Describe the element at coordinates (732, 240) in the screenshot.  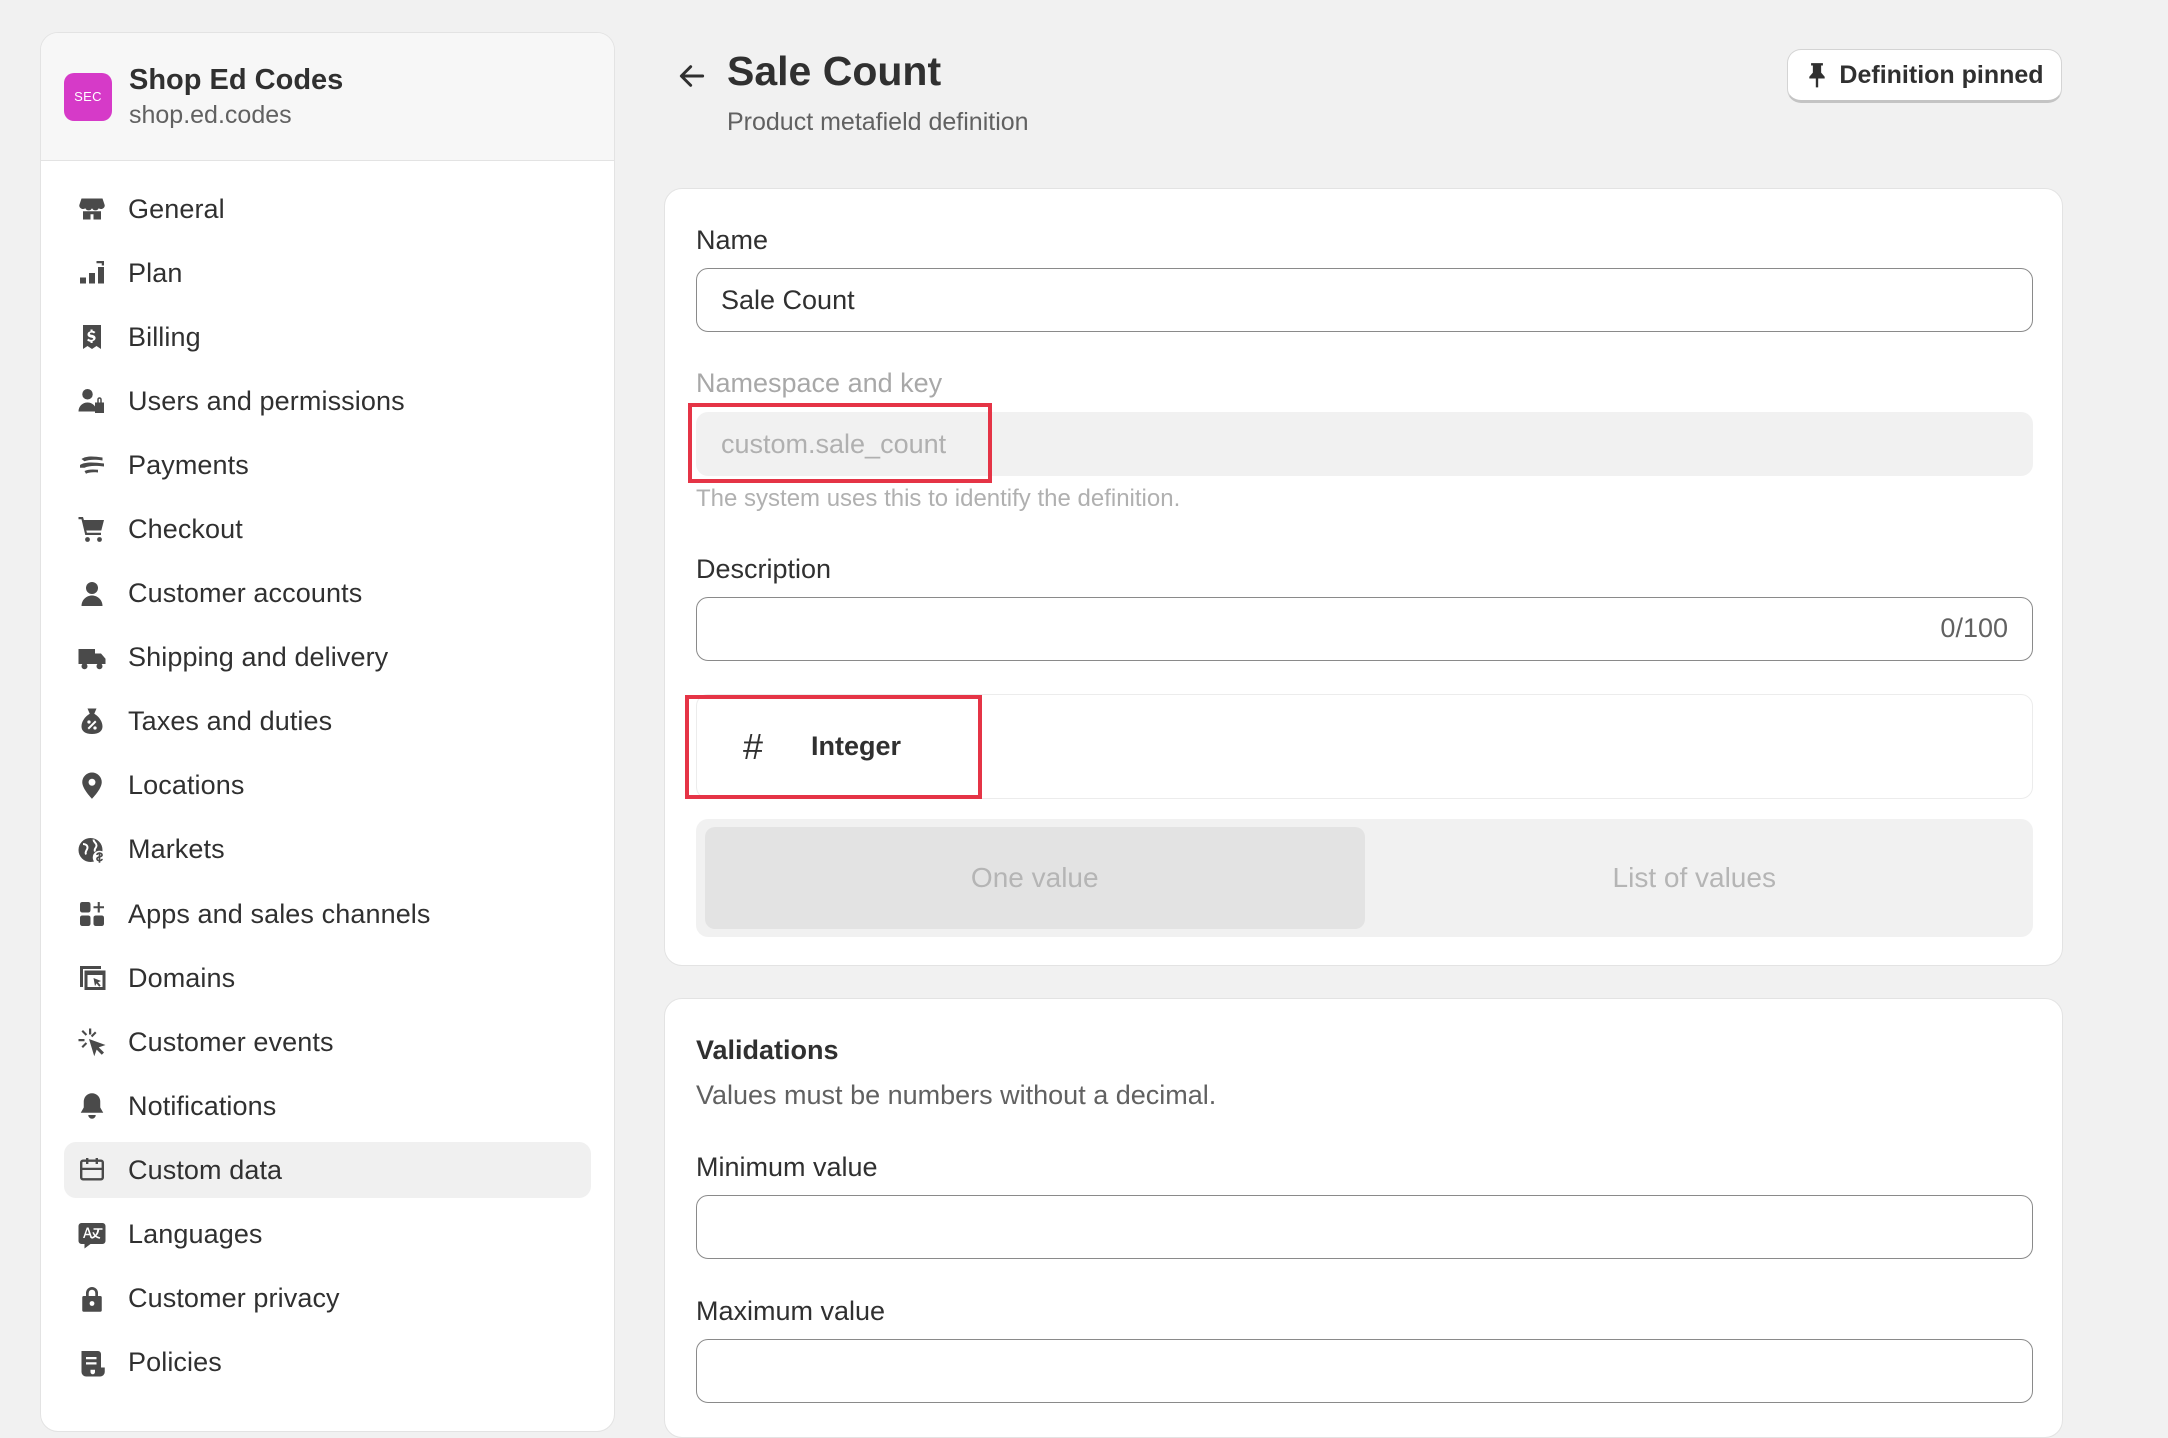
I see `name-label: Name` at that location.